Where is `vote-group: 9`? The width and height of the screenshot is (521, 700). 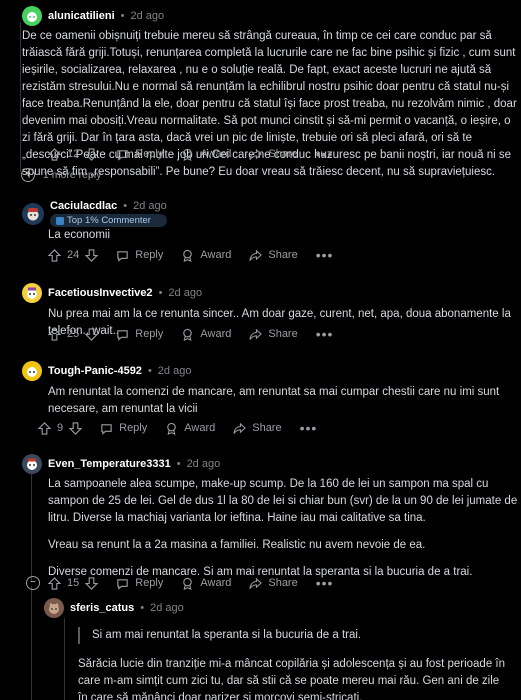 vote-group: 9 is located at coordinates (60, 428).